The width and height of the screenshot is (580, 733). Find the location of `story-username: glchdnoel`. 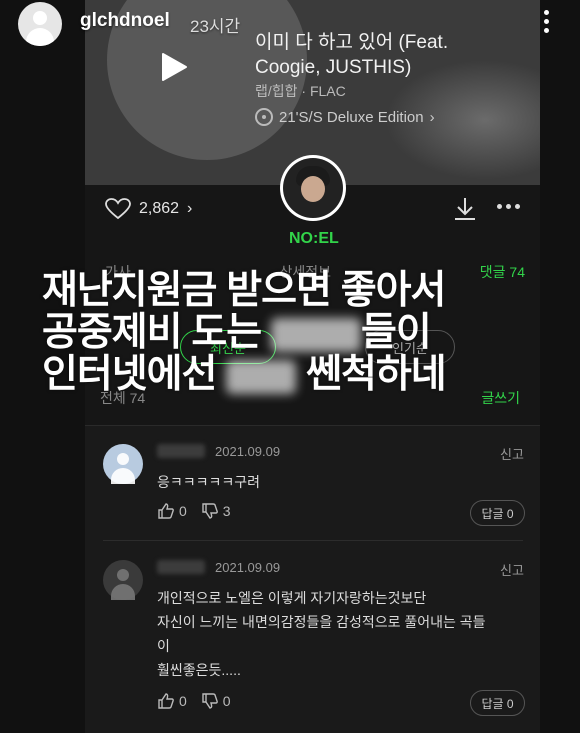

story-username: glchdnoel is located at coordinates (125, 21).